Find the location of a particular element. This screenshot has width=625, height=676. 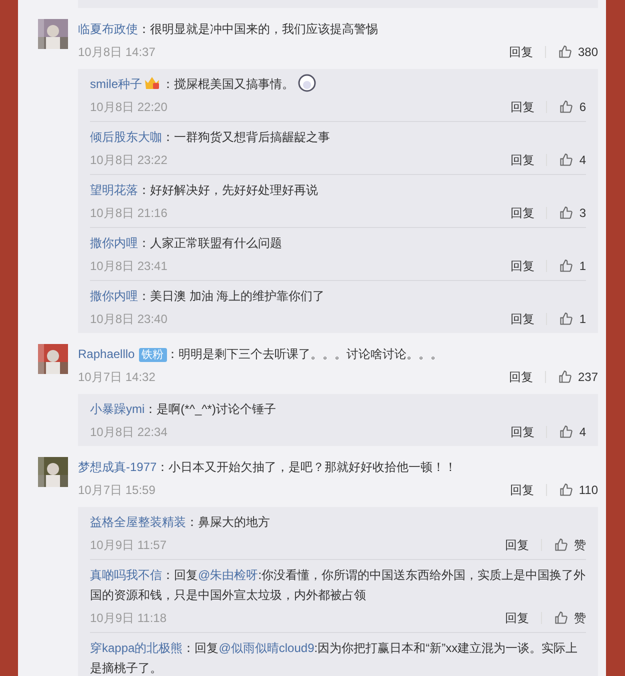

username: Raphaelllo is located at coordinates (106, 354).